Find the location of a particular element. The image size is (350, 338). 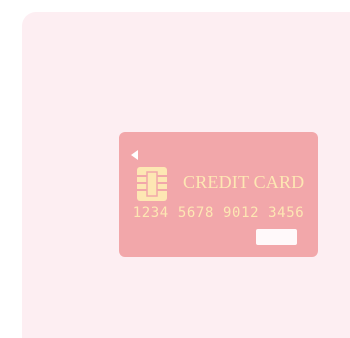

card-number: 1234 5678 9012 3456 is located at coordinates (218, 213).